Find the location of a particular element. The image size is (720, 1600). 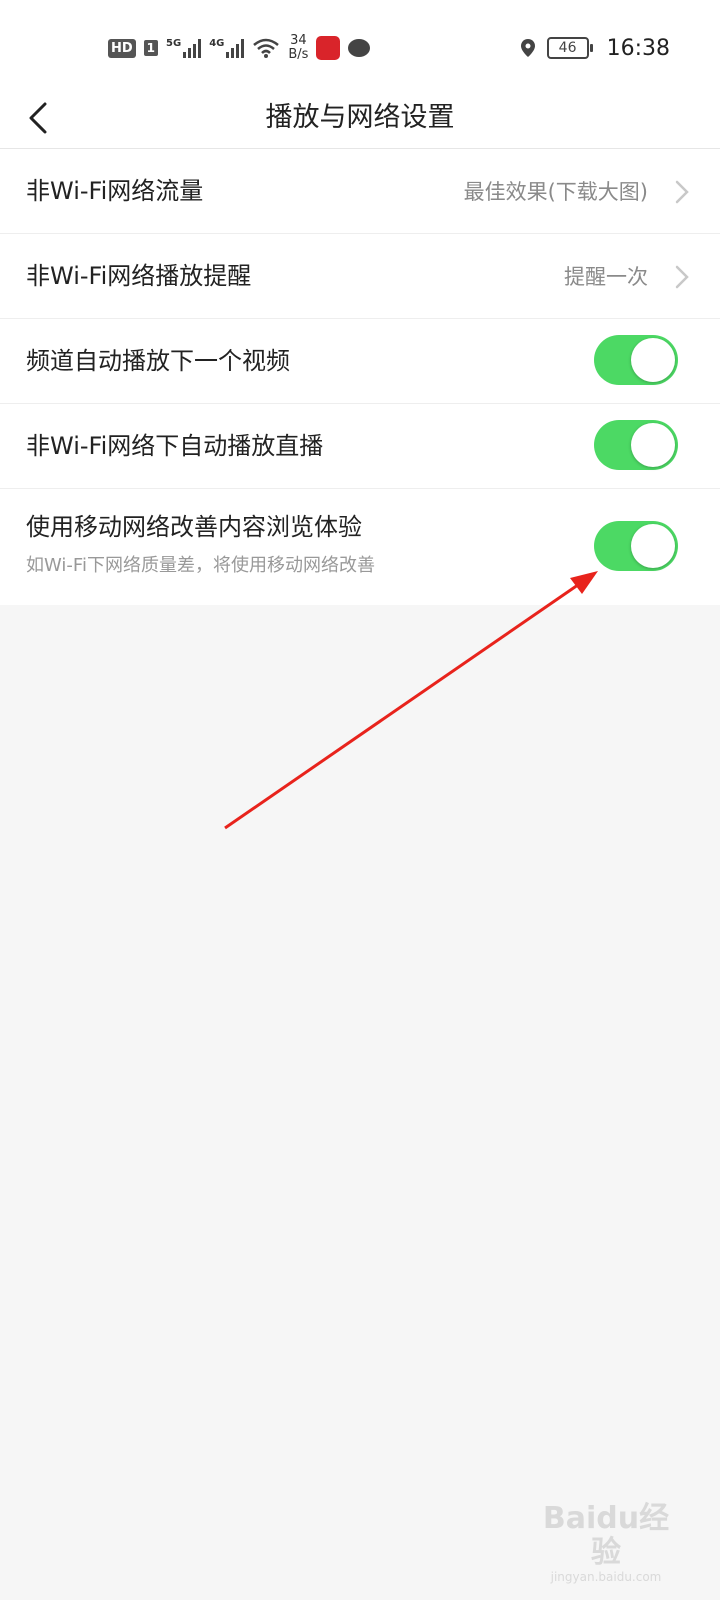

watermark-logo: Baidu经验 is located at coordinates (606, 1535).